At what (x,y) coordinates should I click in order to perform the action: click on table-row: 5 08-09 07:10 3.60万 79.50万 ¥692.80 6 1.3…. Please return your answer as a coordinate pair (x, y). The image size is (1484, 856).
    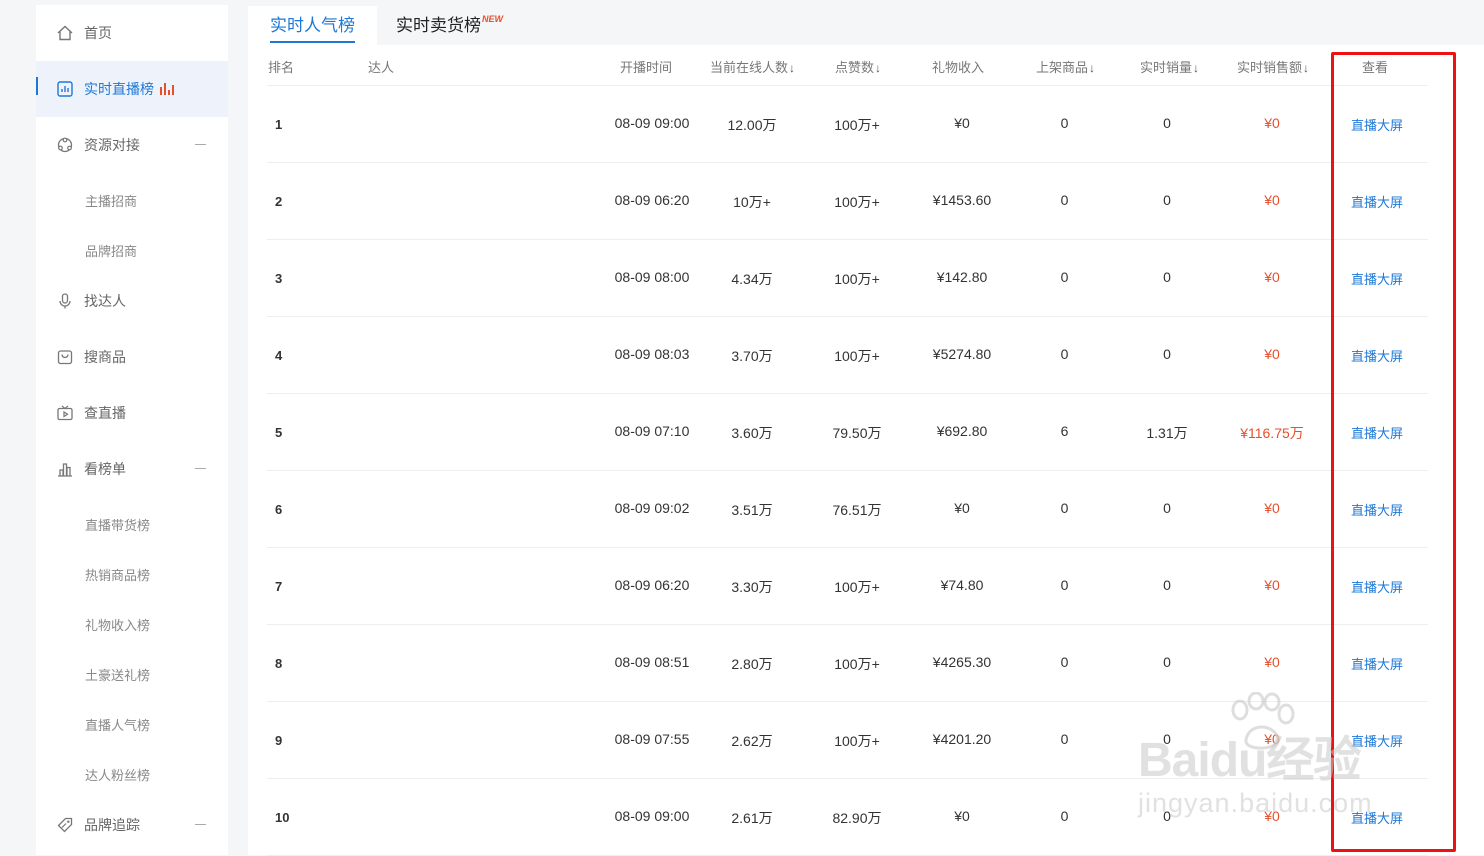
    Looking at the image, I should click on (847, 432).